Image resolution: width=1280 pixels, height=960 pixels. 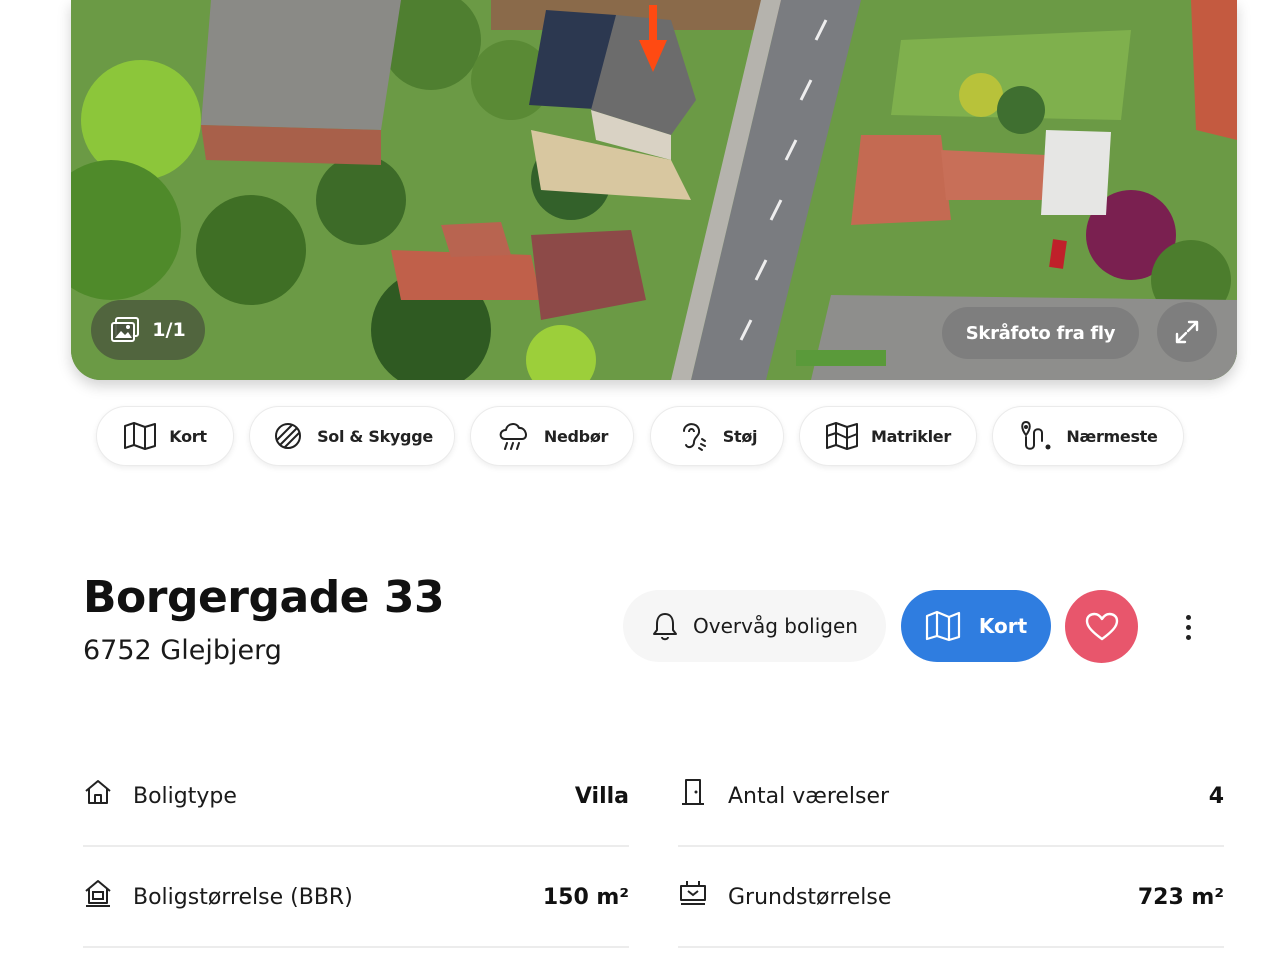 What do you see at coordinates (576, 436) in the screenshot?
I see `chip-label: Nedbør` at bounding box center [576, 436].